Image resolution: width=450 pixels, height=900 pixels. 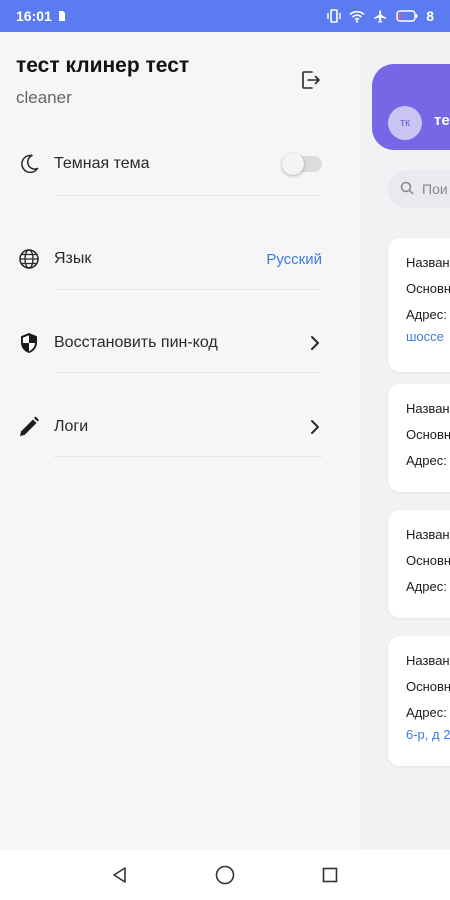 I want to click on back-icon, so click(x=120, y=875).